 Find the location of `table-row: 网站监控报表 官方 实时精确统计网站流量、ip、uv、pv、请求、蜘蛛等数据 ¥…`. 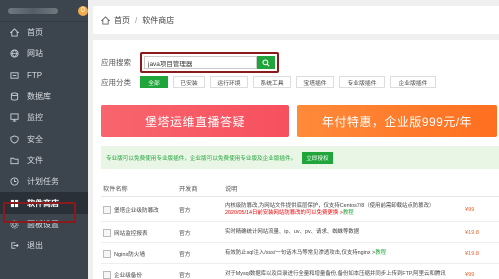

table-row: 网站监控报表 官方 实时精确统计网站流量、ip、uv、pv、请求、蜘蛛等数据 ¥… is located at coordinates (300, 233).